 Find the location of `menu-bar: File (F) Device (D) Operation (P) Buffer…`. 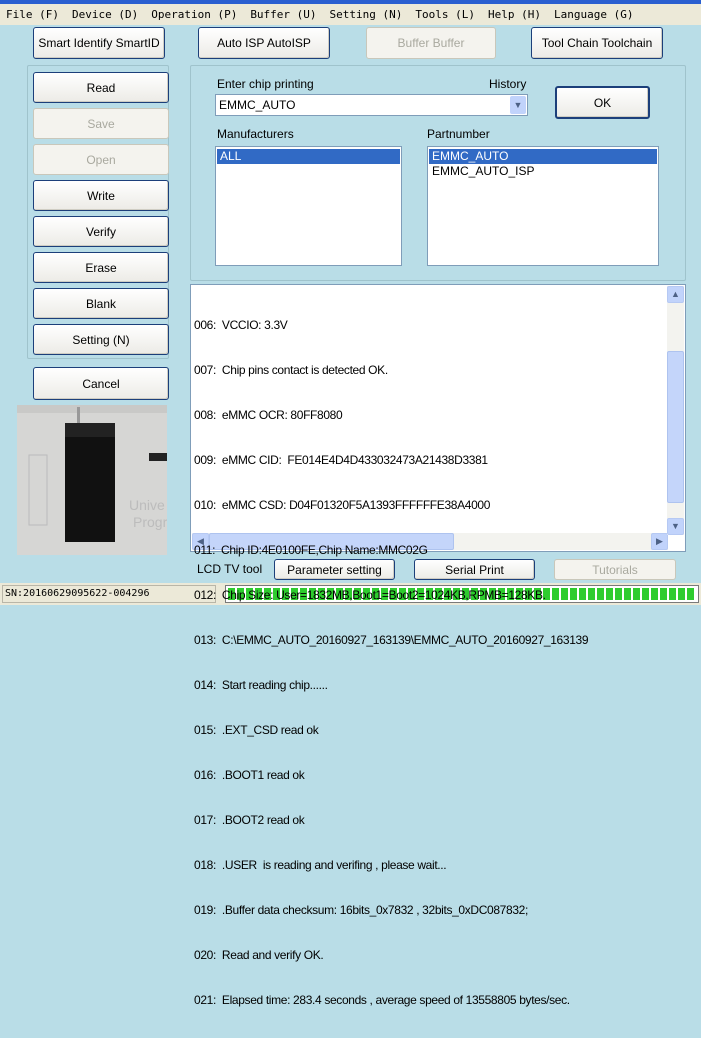

menu-bar: File (F) Device (D) Operation (P) Buffer… is located at coordinates (350, 14).